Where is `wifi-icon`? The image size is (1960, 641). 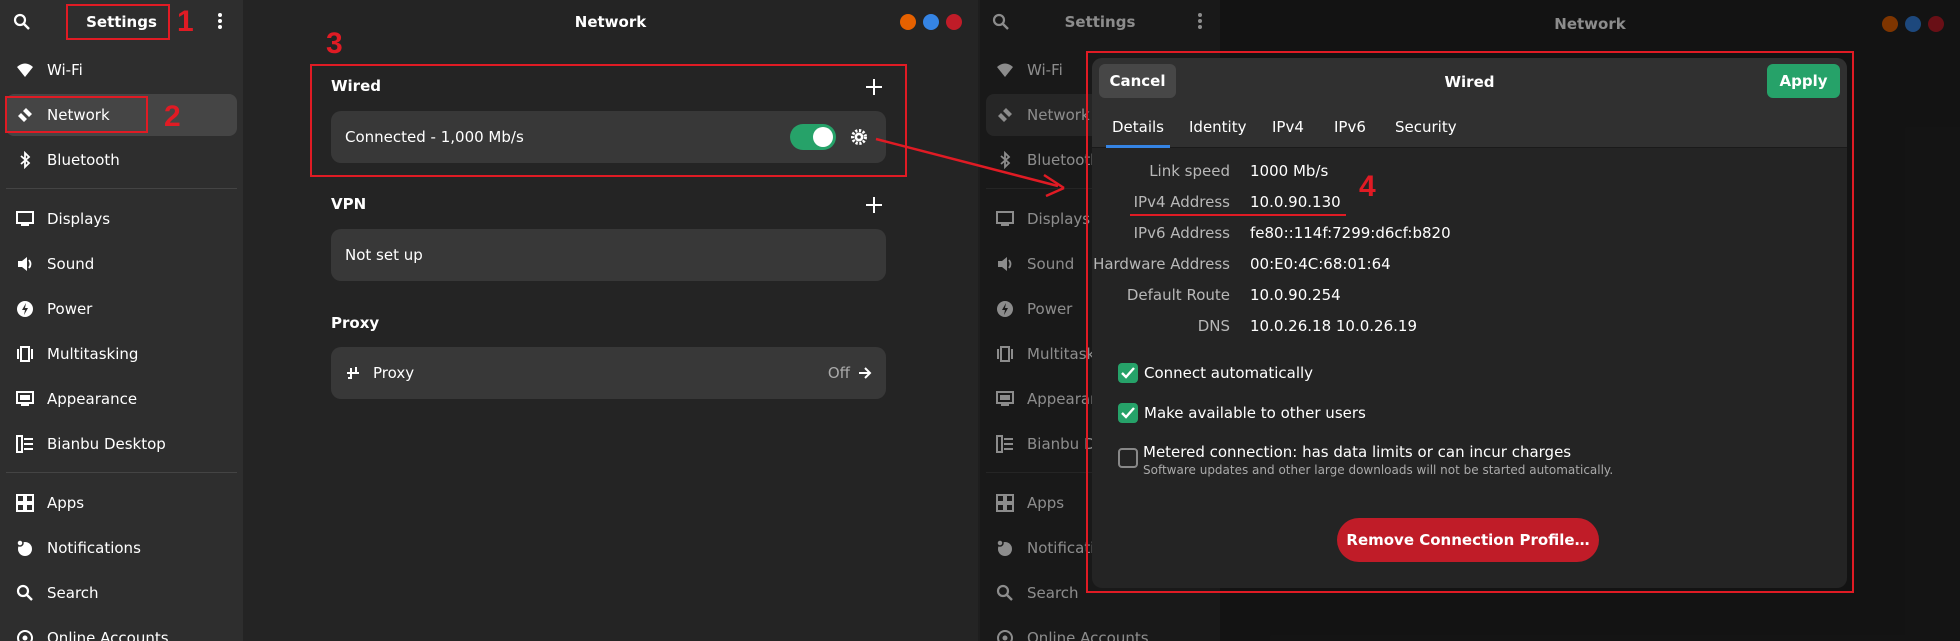 wifi-icon is located at coordinates (25, 70).